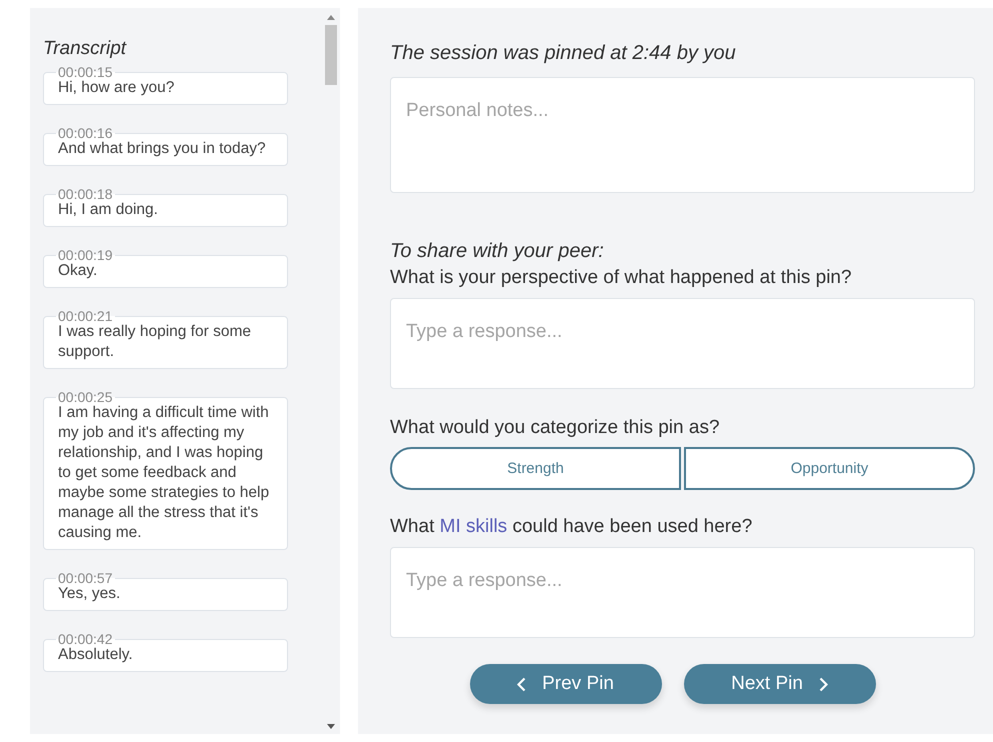 The image size is (993, 742). Describe the element at coordinates (621, 278) in the screenshot. I see `question-text: What is your perspective of what happened at this pin?` at that location.